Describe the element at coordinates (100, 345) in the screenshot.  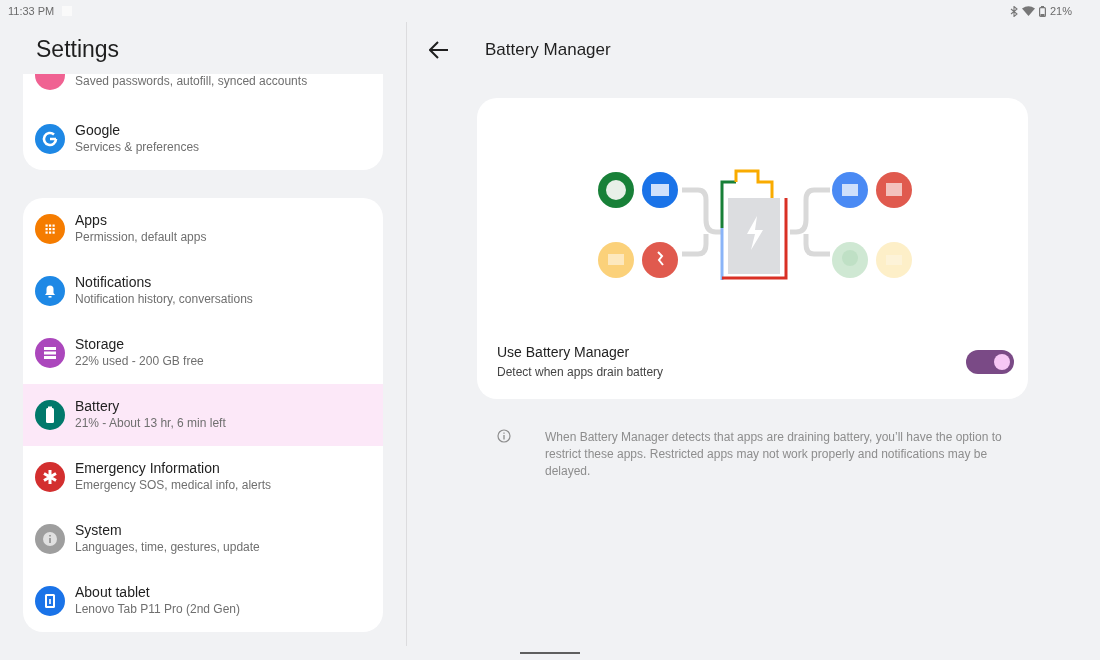
I see `item-title: Storage` at that location.